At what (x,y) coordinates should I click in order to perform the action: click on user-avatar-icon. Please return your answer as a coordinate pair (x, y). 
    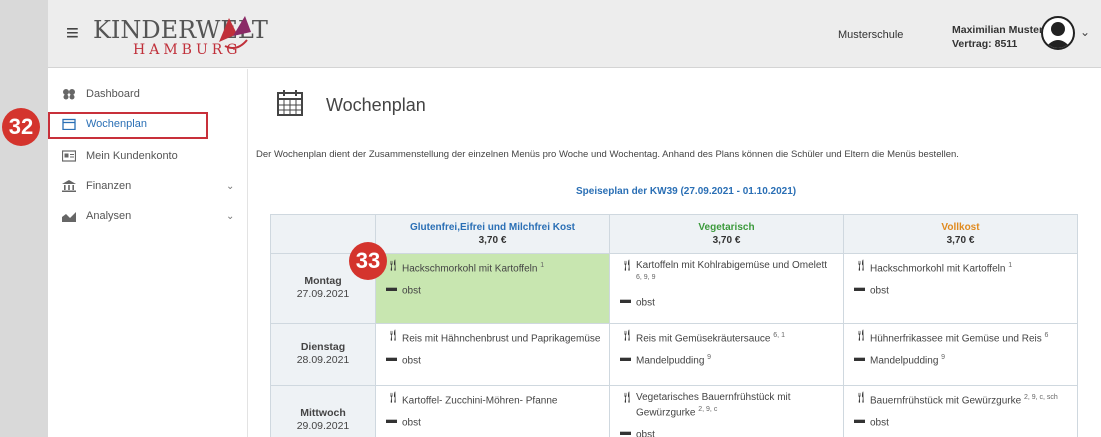
    Looking at the image, I should click on (1058, 35).